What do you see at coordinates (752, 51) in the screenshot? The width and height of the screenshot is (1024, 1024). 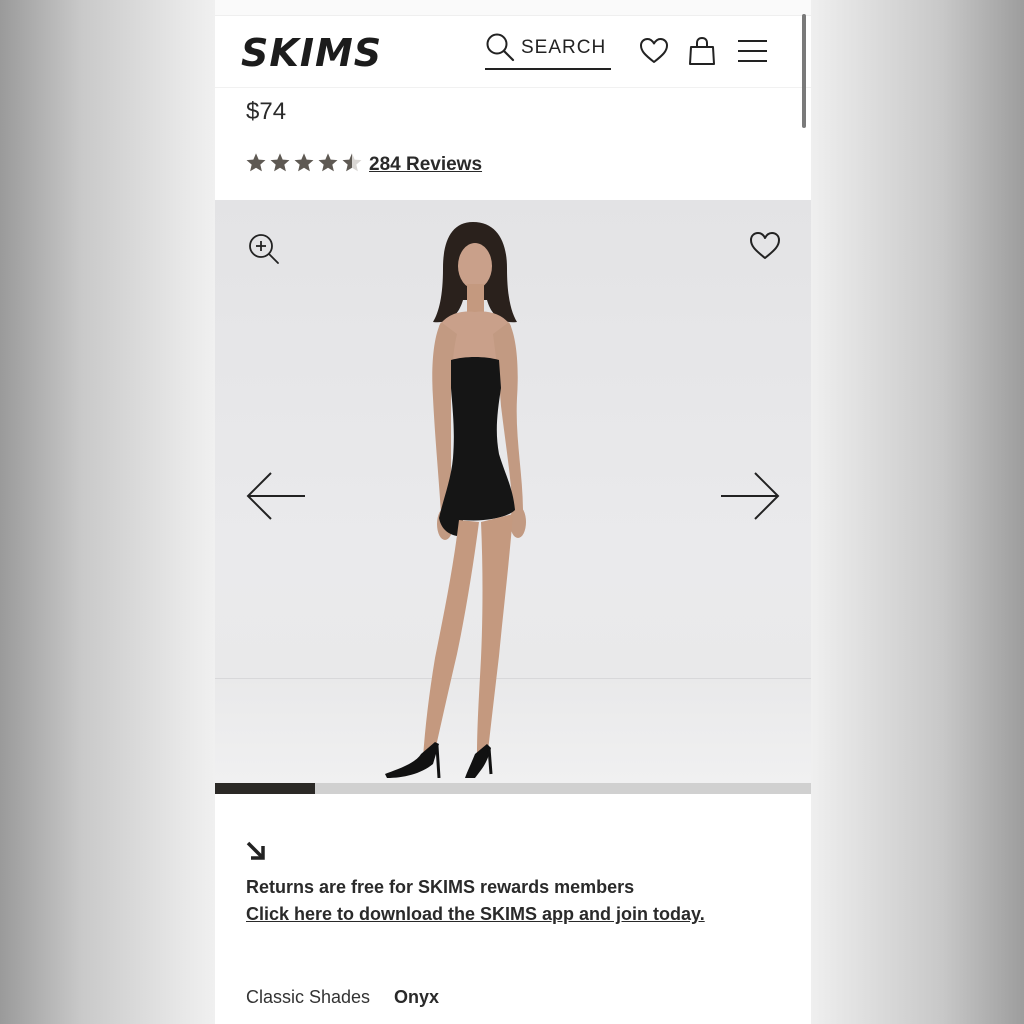 I see `menu-icon` at bounding box center [752, 51].